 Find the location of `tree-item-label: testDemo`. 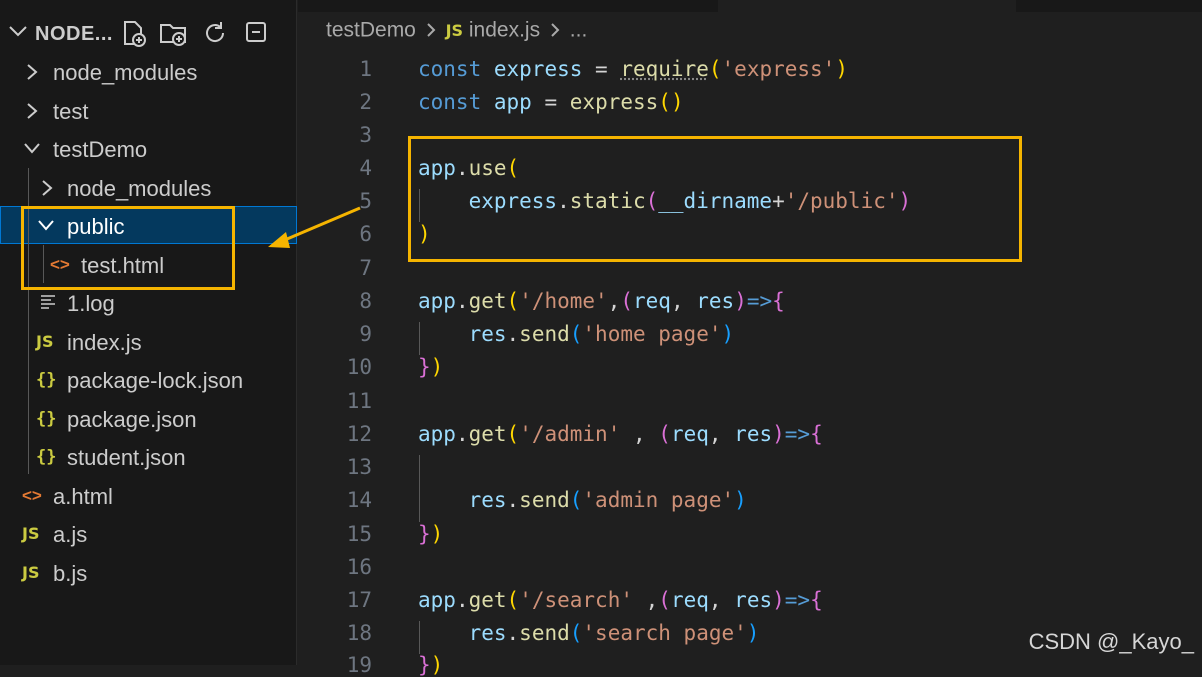

tree-item-label: testDemo is located at coordinates (100, 149).